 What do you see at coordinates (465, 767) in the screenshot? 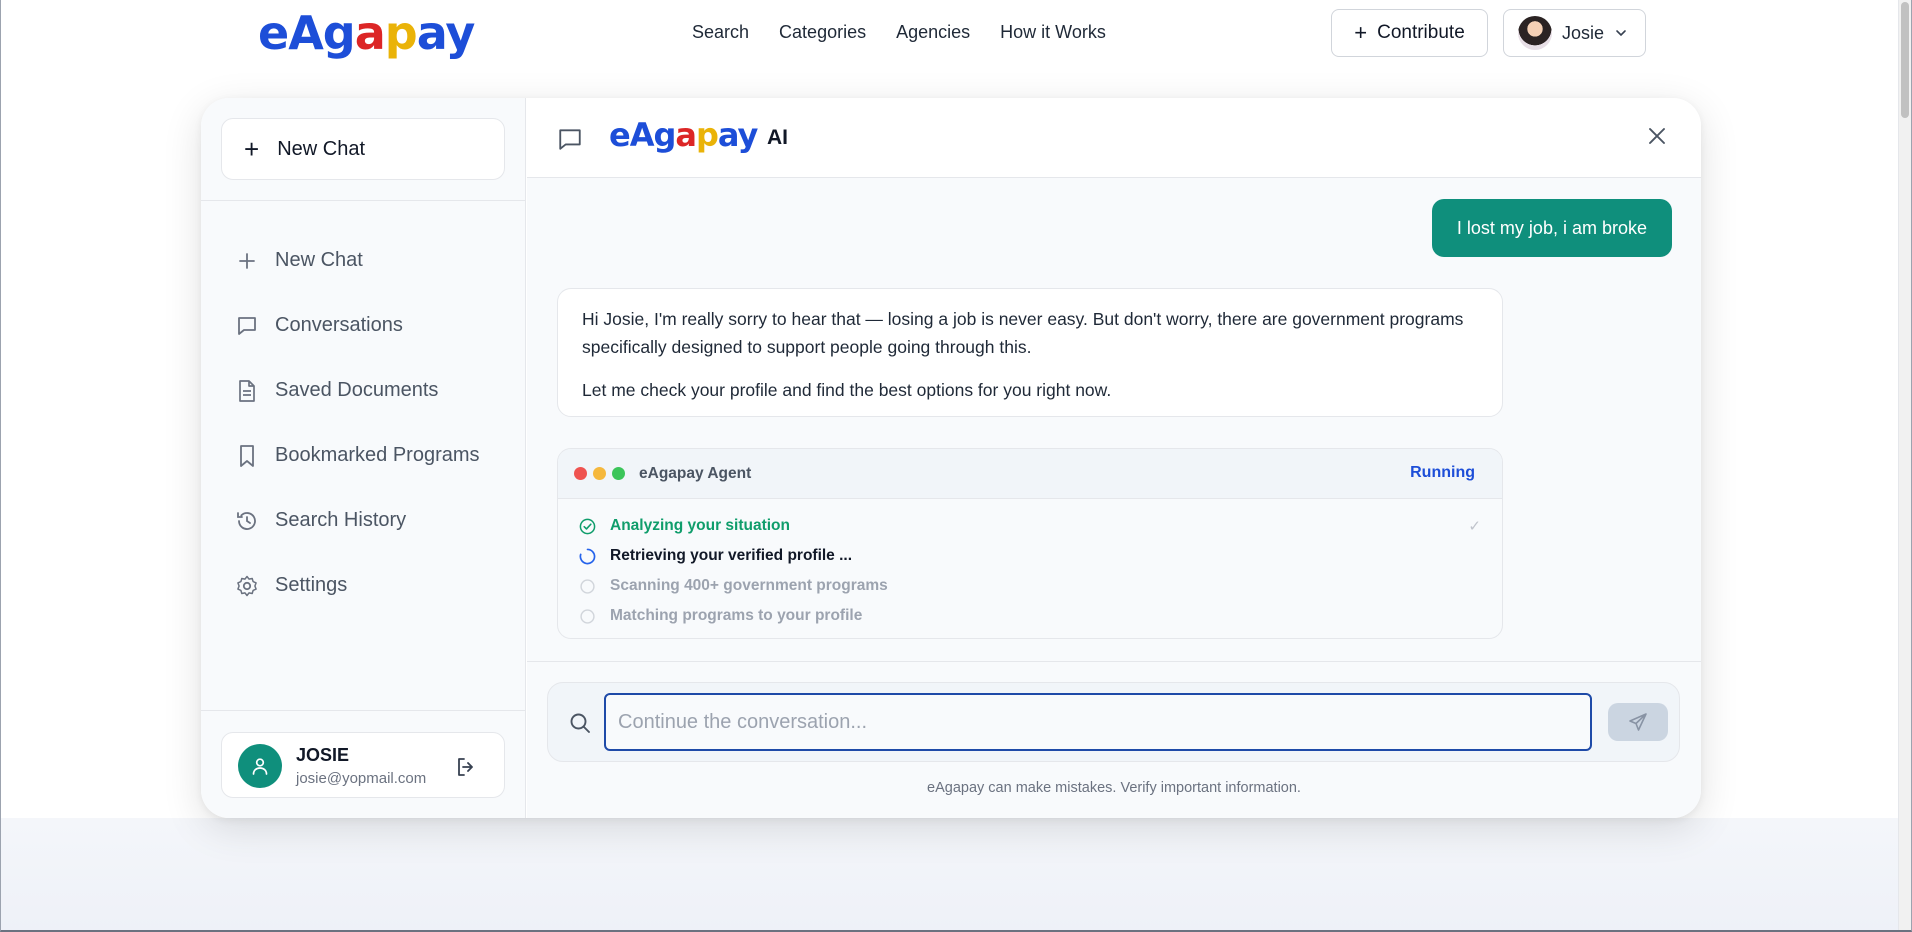
I see `logout-icon` at bounding box center [465, 767].